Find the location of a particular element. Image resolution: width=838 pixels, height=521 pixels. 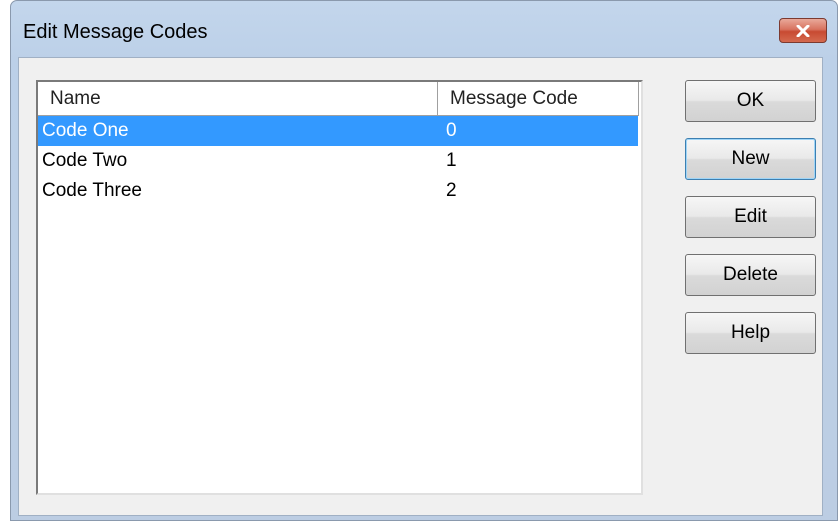

list-header: Name Message Code is located at coordinates (339, 99).